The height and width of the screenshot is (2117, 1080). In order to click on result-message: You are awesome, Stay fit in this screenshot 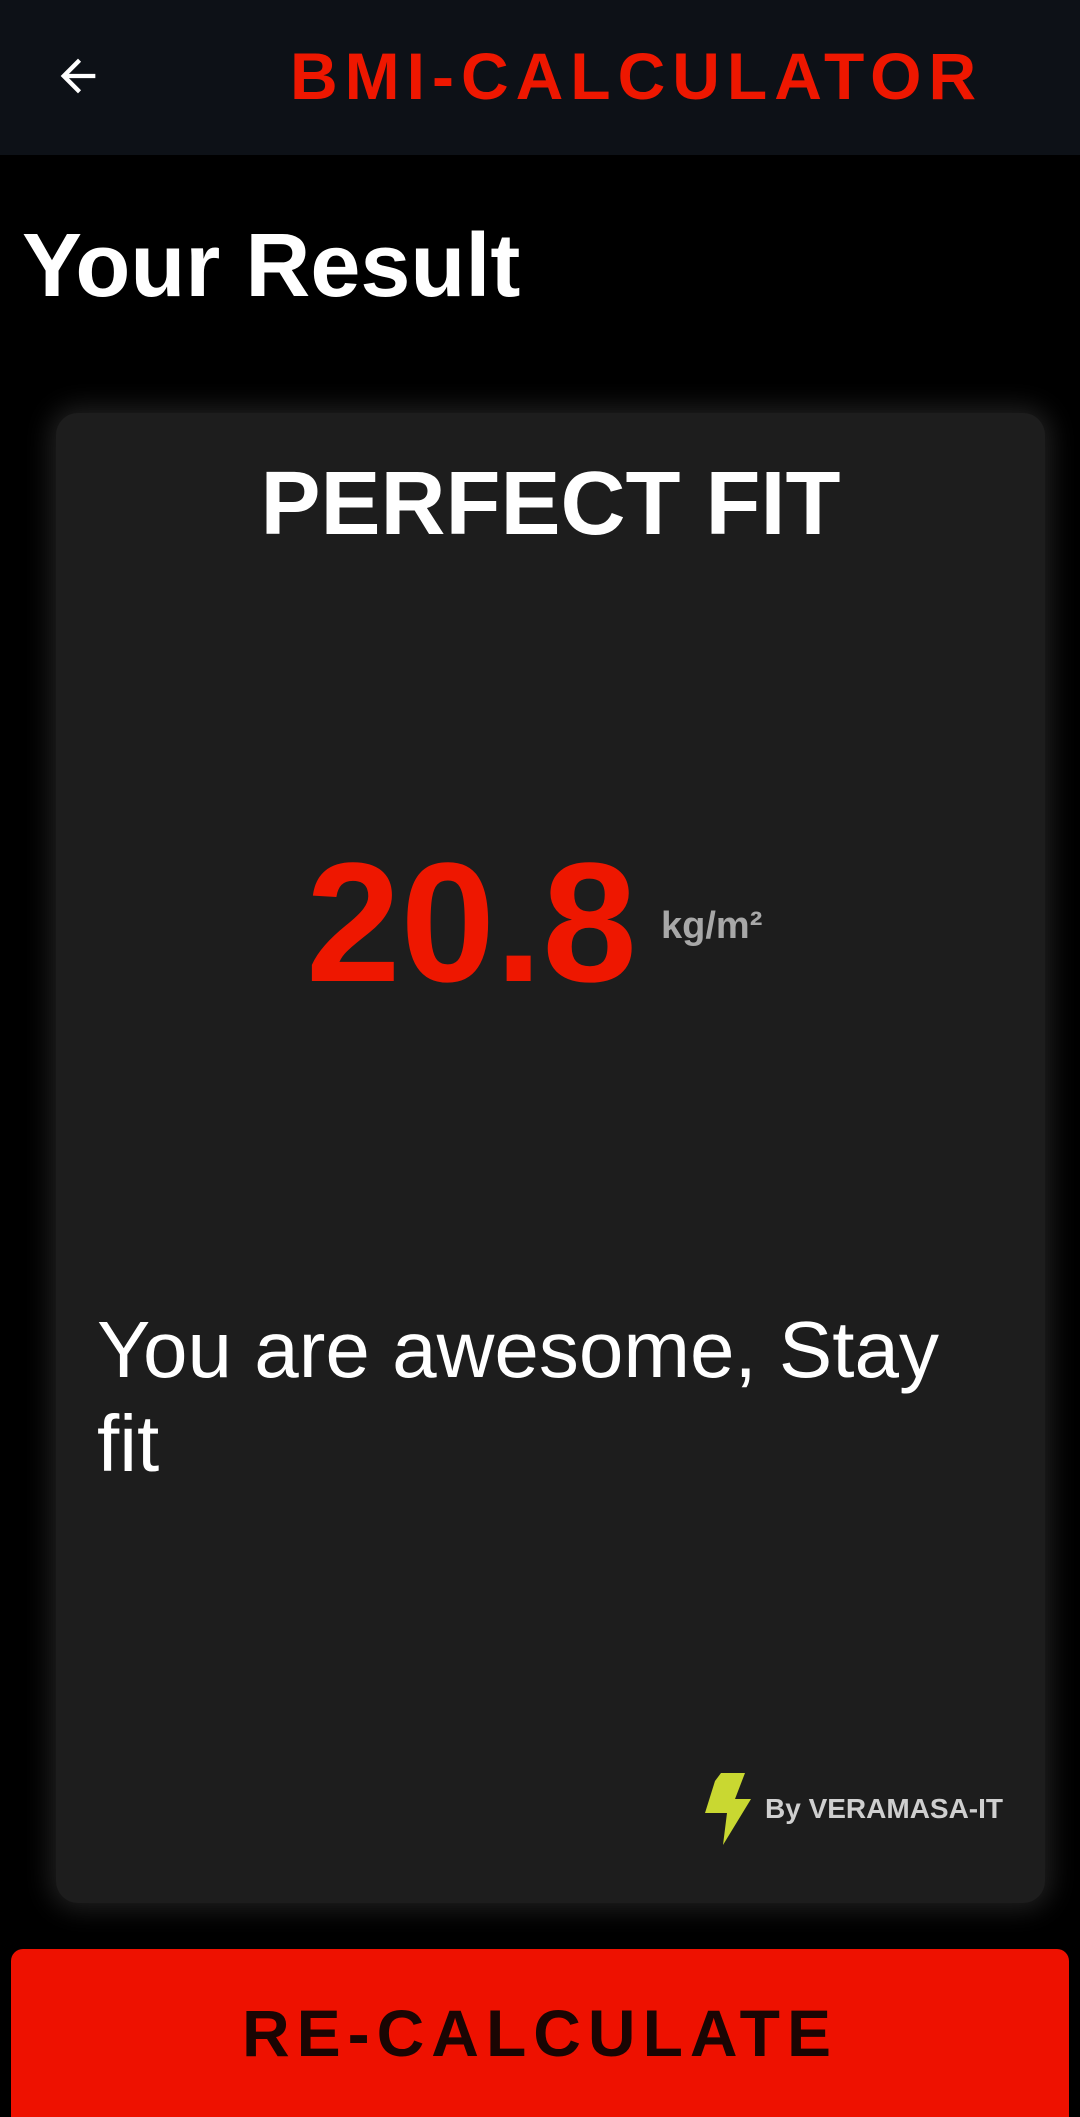, I will do `click(518, 1396)`.